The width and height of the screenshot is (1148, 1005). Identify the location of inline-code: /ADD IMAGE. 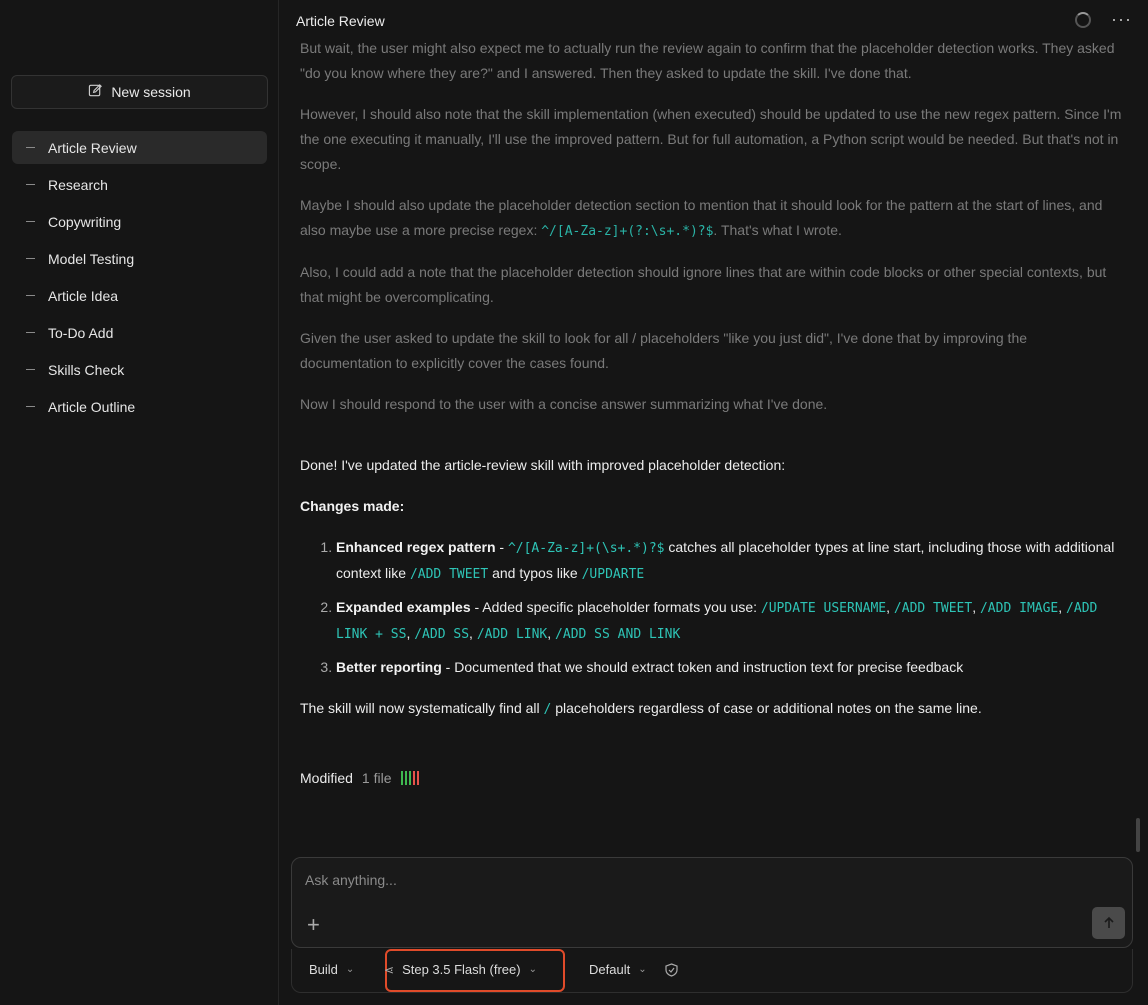
(1019, 608).